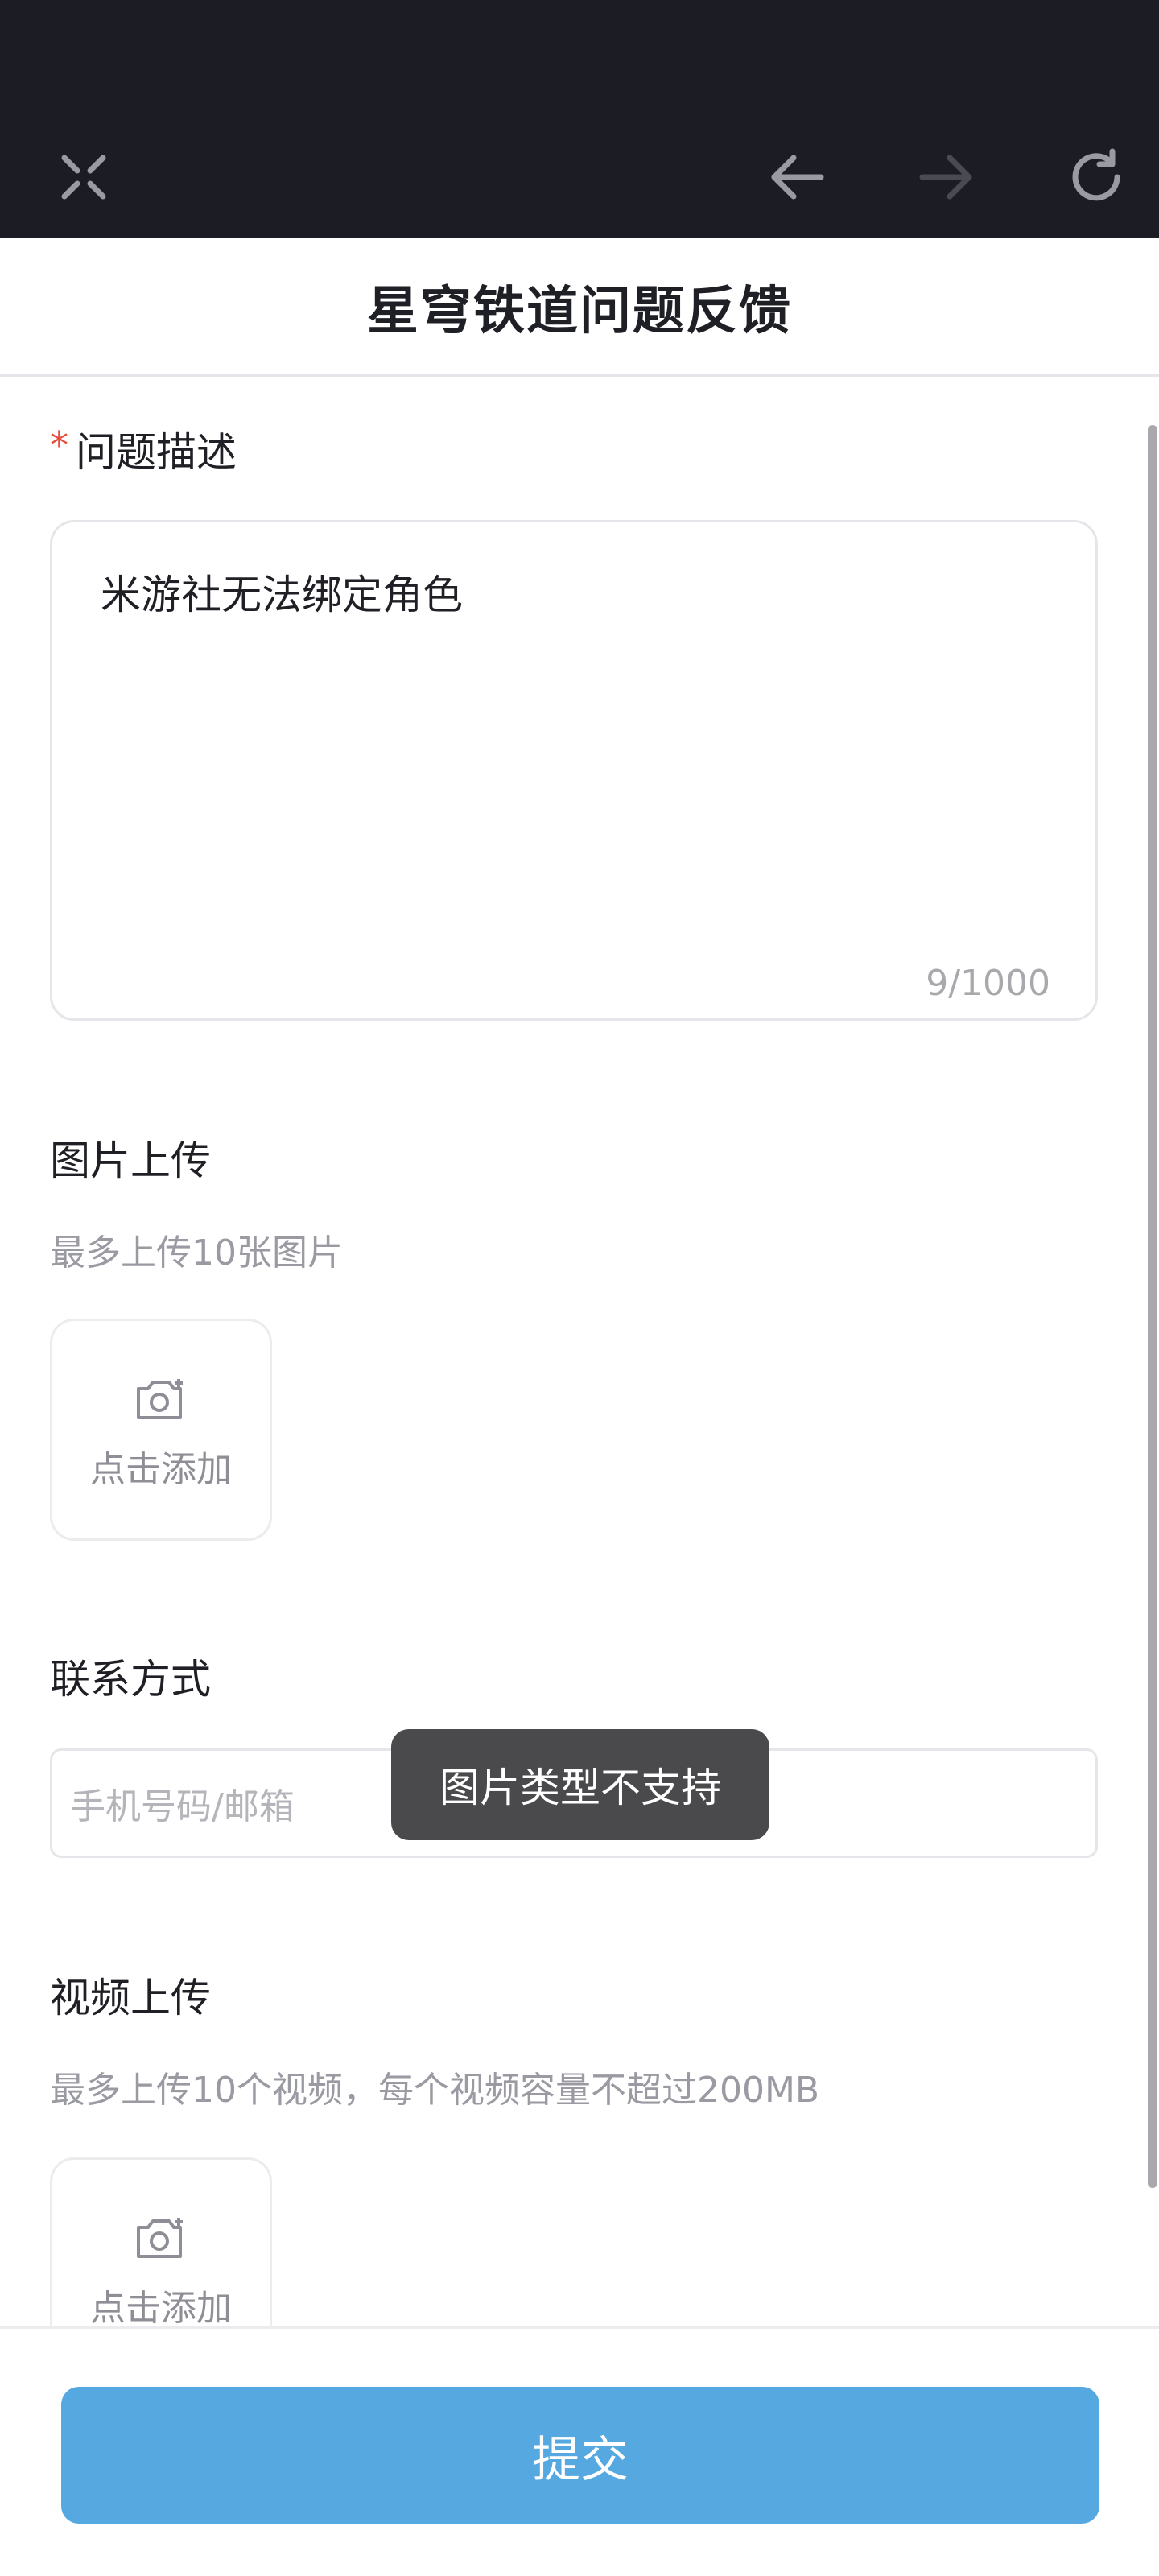 This screenshot has height=2576, width=1159. What do you see at coordinates (580, 2455) in the screenshot?
I see `submit-button: 提交` at bounding box center [580, 2455].